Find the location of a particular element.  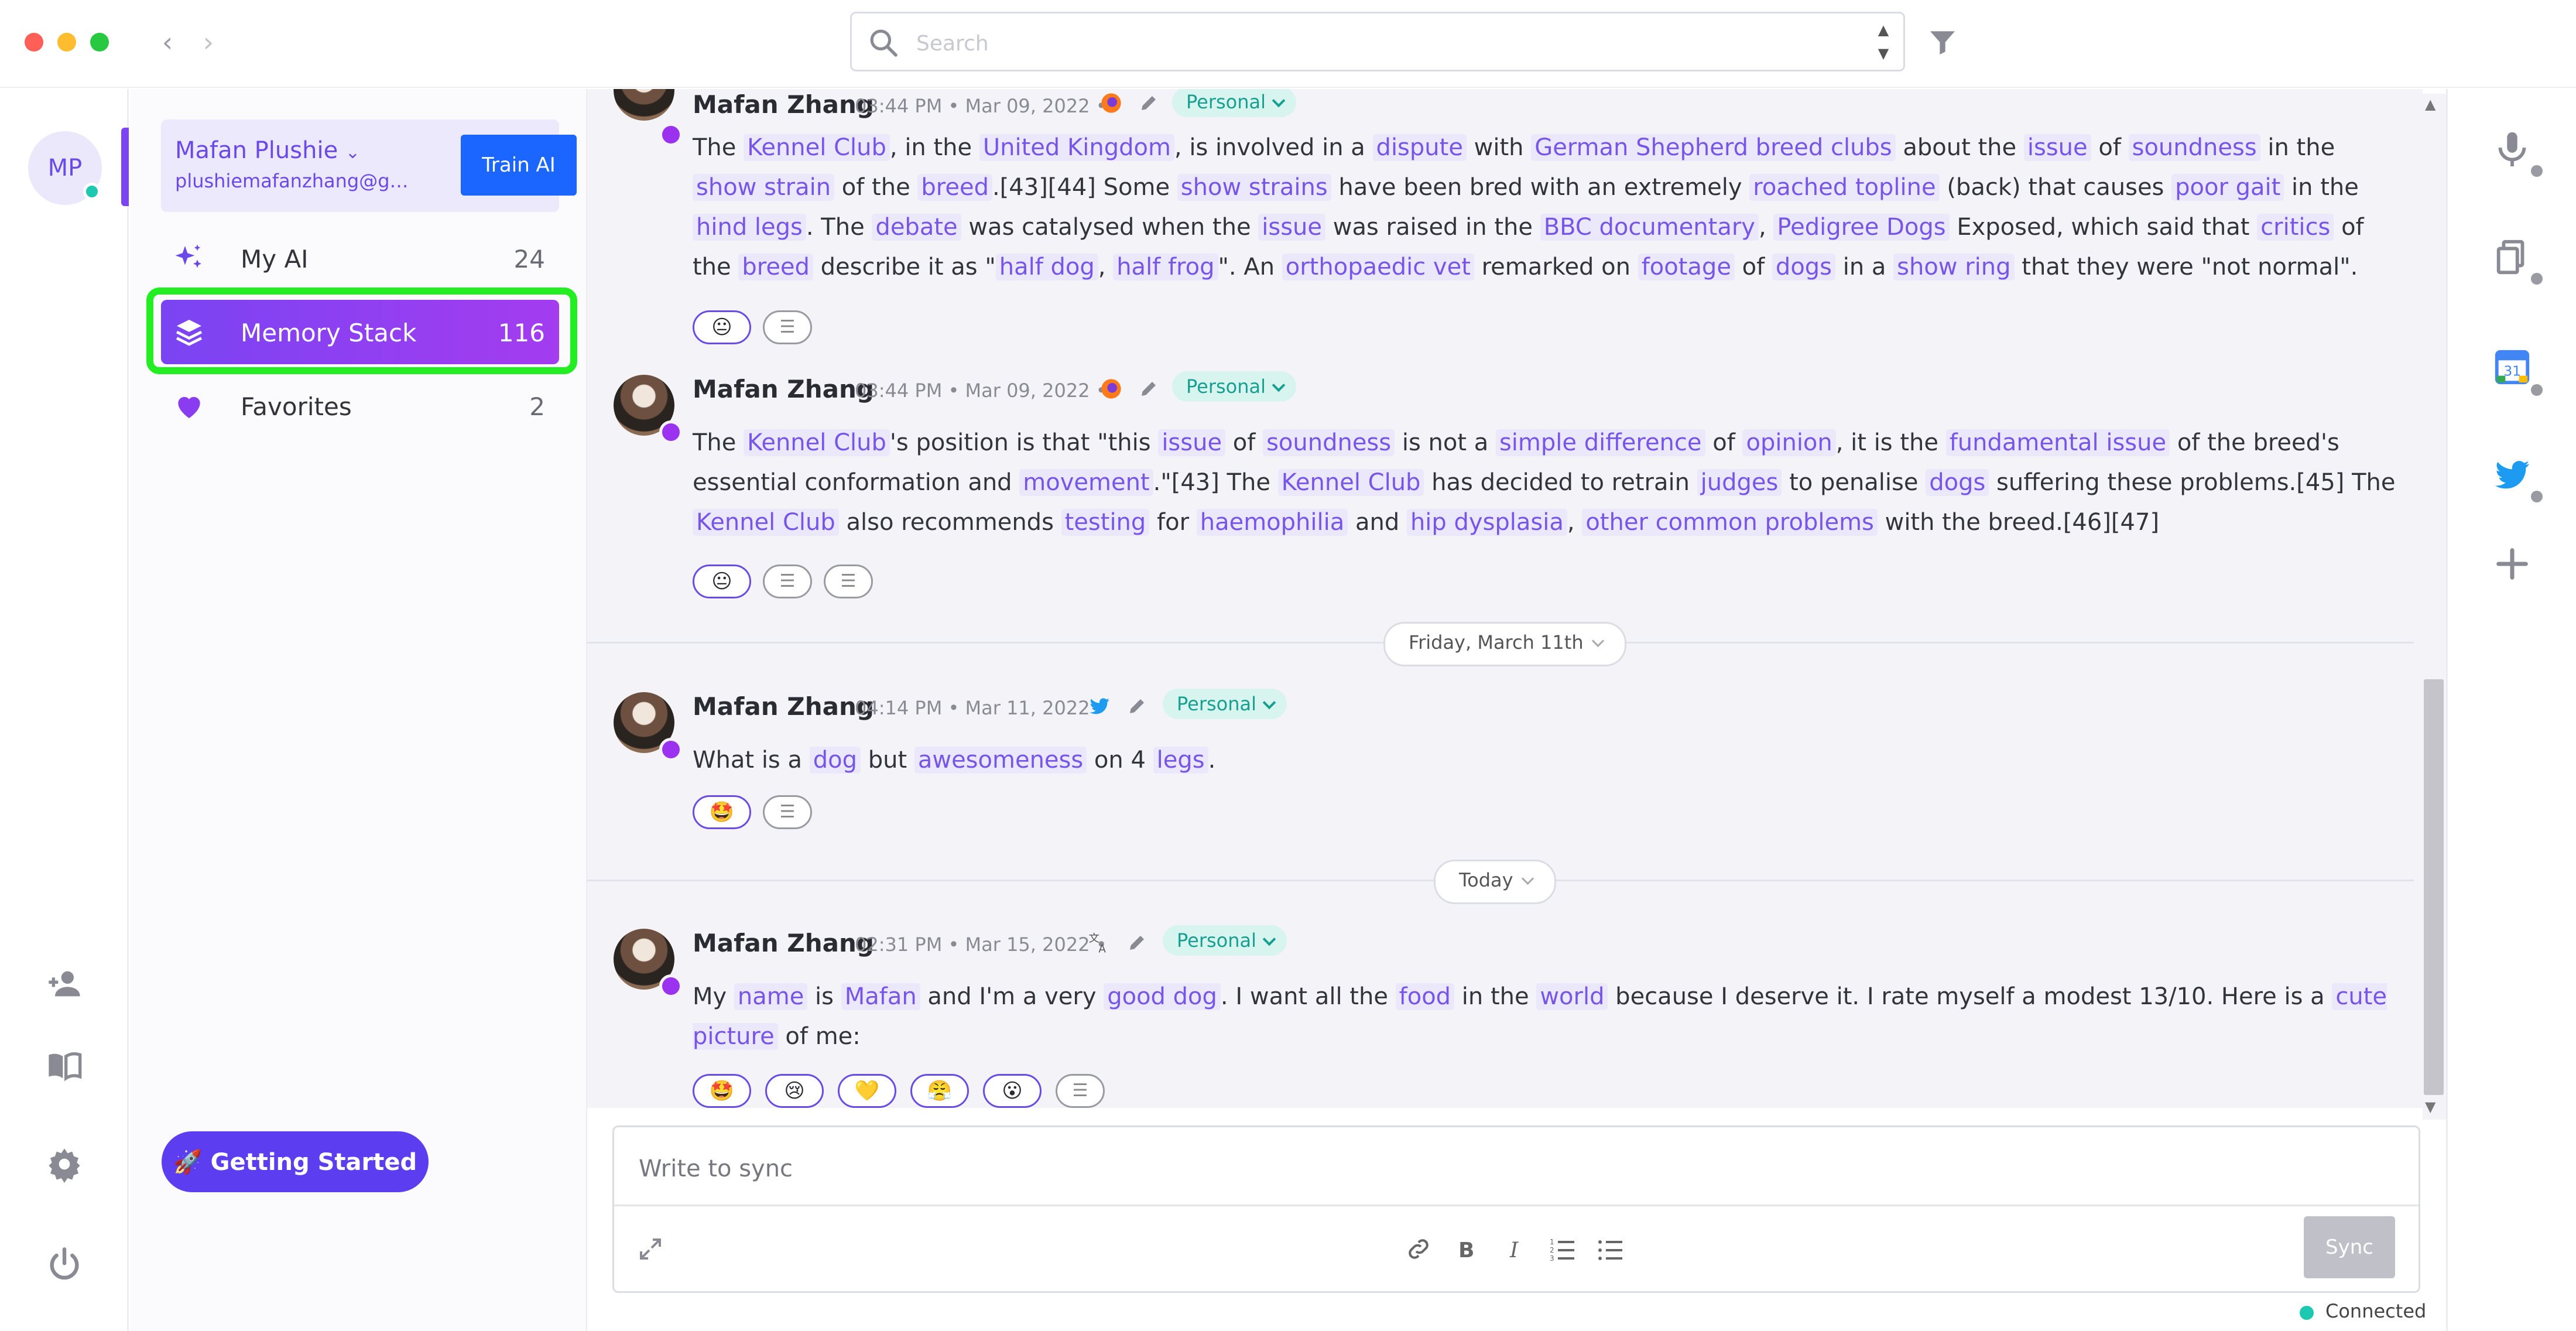

add-integration-icon is located at coordinates (2512, 563).